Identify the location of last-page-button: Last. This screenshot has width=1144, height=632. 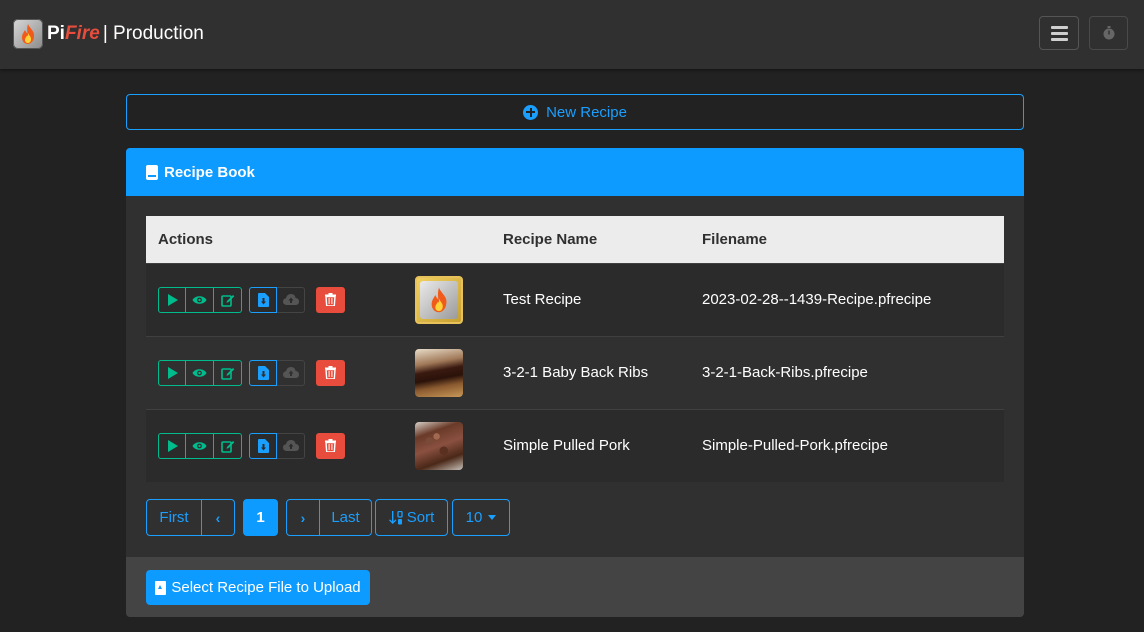
(346, 517).